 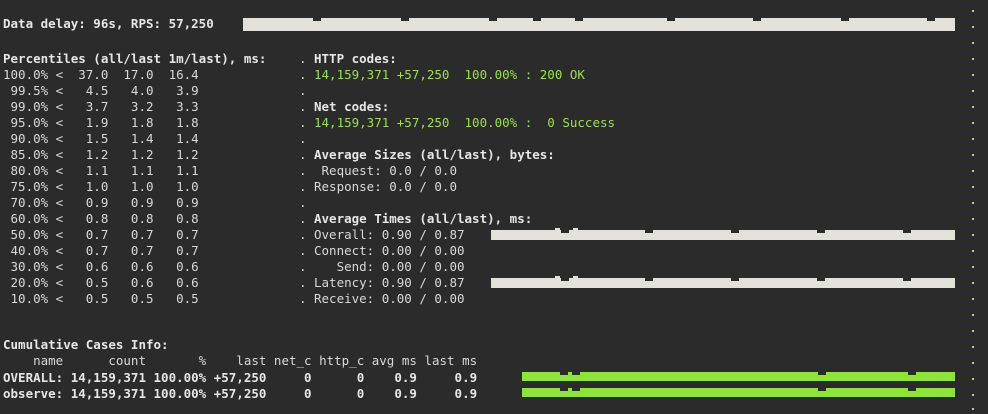 What do you see at coordinates (101, 138) in the screenshot?
I see `percentile-row: 90.0% < 1.5 1.4 1.4` at bounding box center [101, 138].